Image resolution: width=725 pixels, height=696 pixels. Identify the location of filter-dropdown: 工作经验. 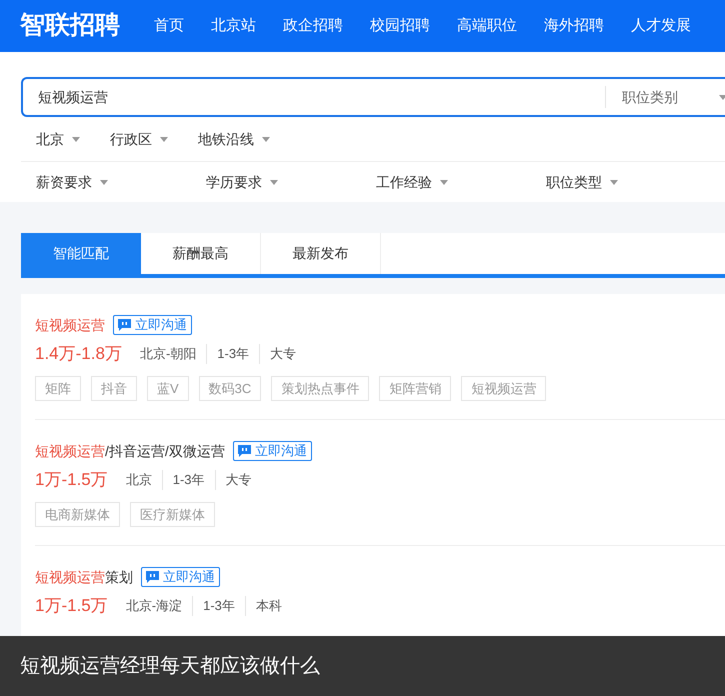
(461, 182).